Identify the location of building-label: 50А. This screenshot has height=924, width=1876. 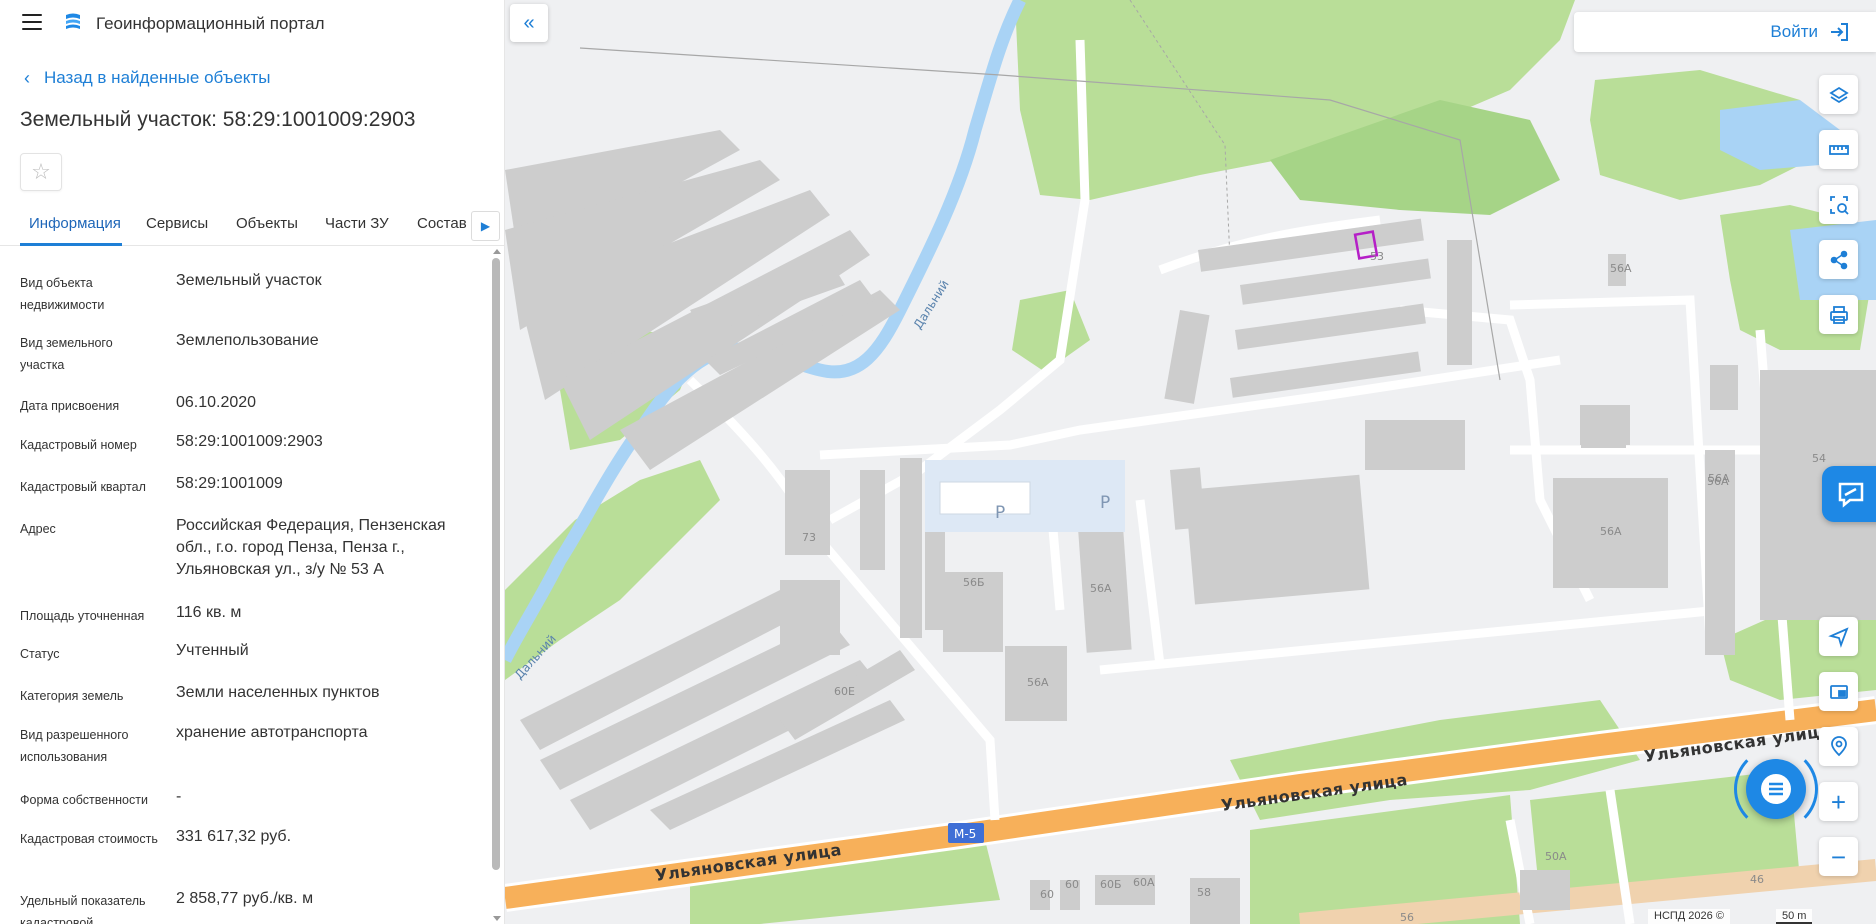
(1556, 856).